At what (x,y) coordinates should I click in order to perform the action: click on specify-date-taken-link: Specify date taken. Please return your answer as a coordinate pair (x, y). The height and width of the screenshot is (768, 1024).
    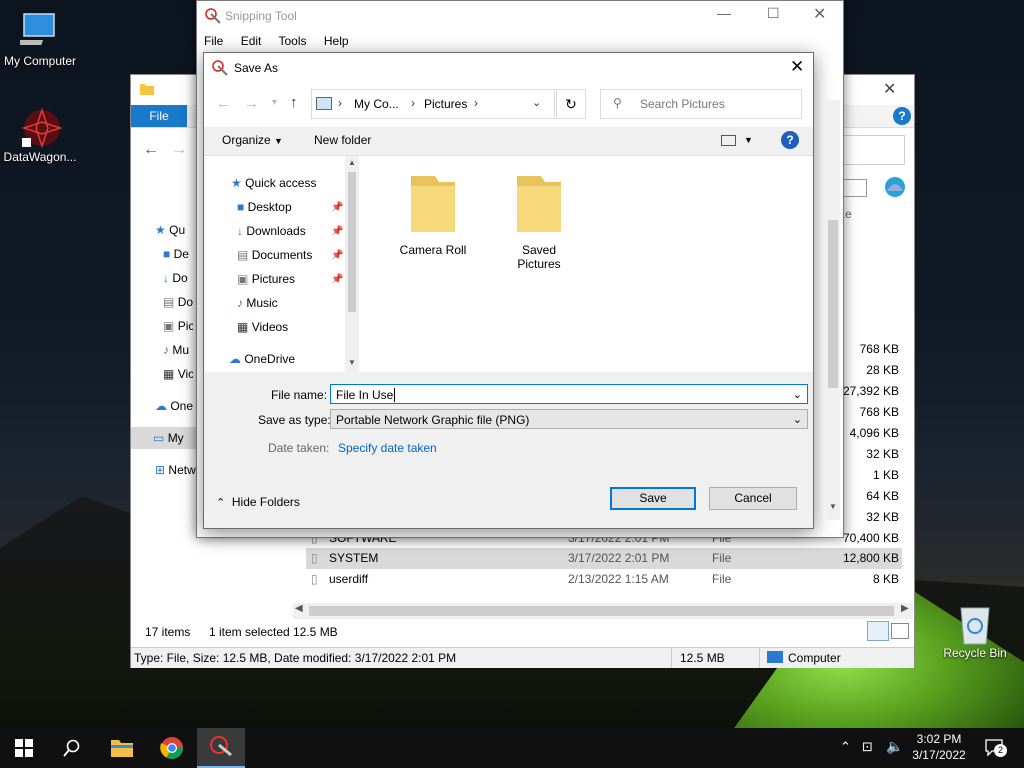
    Looking at the image, I should click on (387, 448).